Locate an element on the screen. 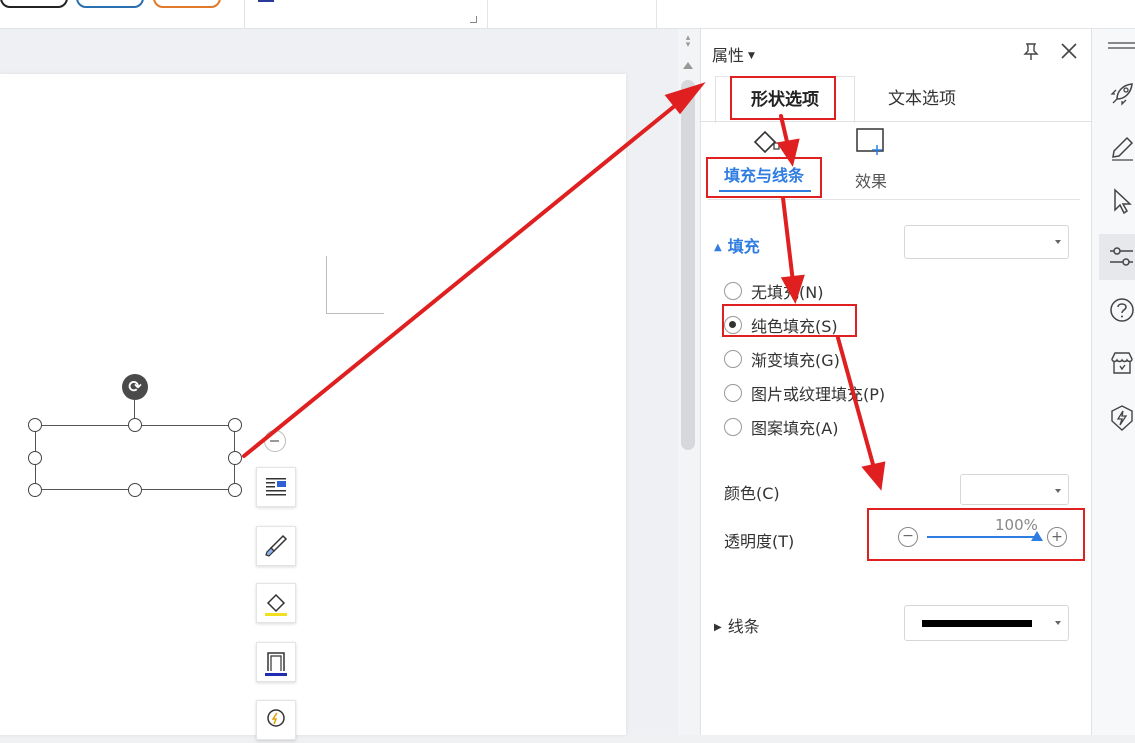 Image resolution: width=1135 pixels, height=743 pixels. chevron-down-icon: ▼ is located at coordinates (751, 56).